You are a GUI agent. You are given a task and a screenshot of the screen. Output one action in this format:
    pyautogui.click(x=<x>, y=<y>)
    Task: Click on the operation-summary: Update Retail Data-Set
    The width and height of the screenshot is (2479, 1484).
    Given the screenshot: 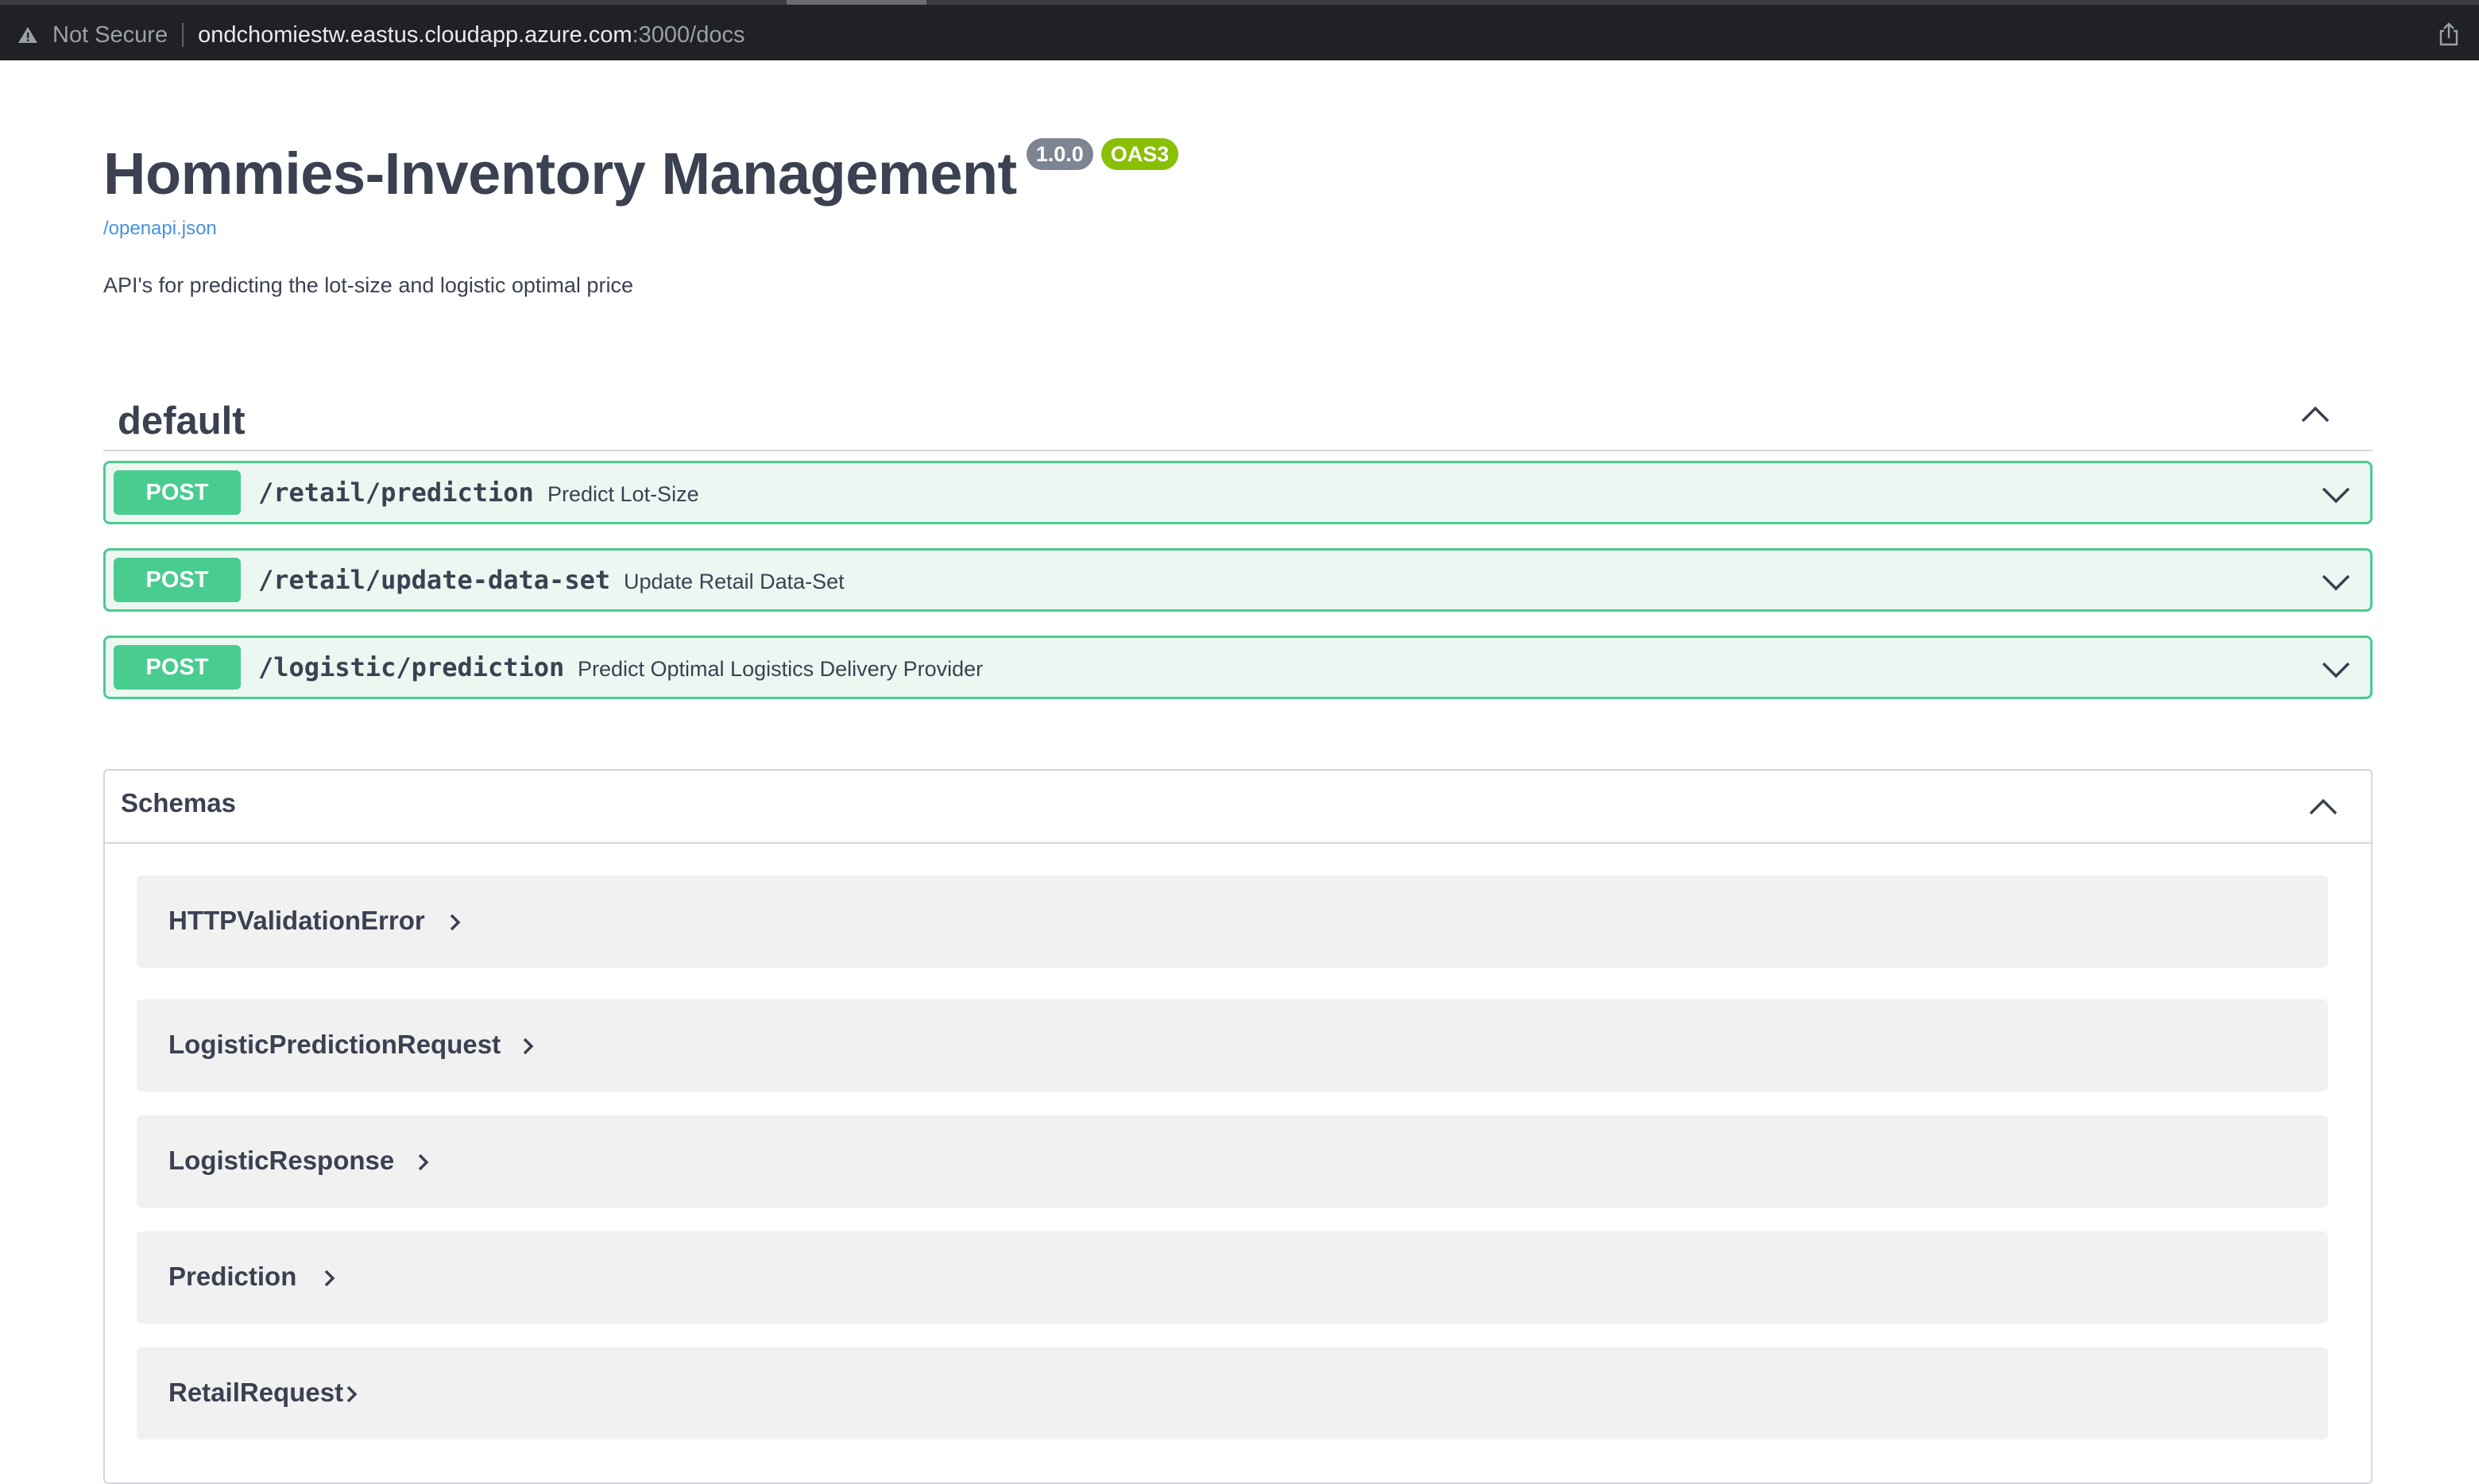 What is the action you would take?
    pyautogui.click(x=734, y=582)
    